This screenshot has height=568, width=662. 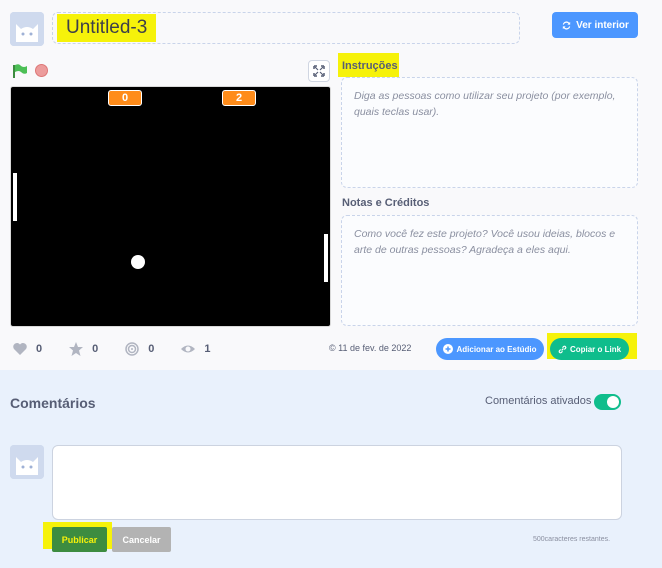 I want to click on see-inside-button: Ver interior, so click(x=595, y=25).